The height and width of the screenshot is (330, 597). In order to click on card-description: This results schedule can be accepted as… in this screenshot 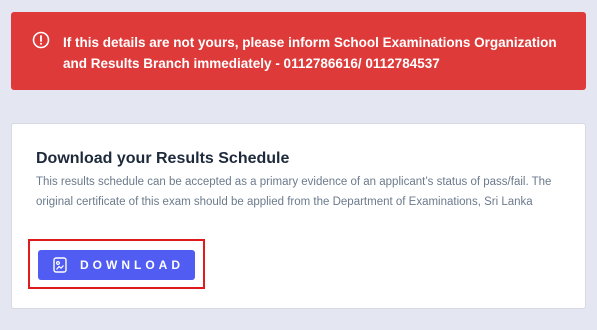, I will do `click(294, 192)`.